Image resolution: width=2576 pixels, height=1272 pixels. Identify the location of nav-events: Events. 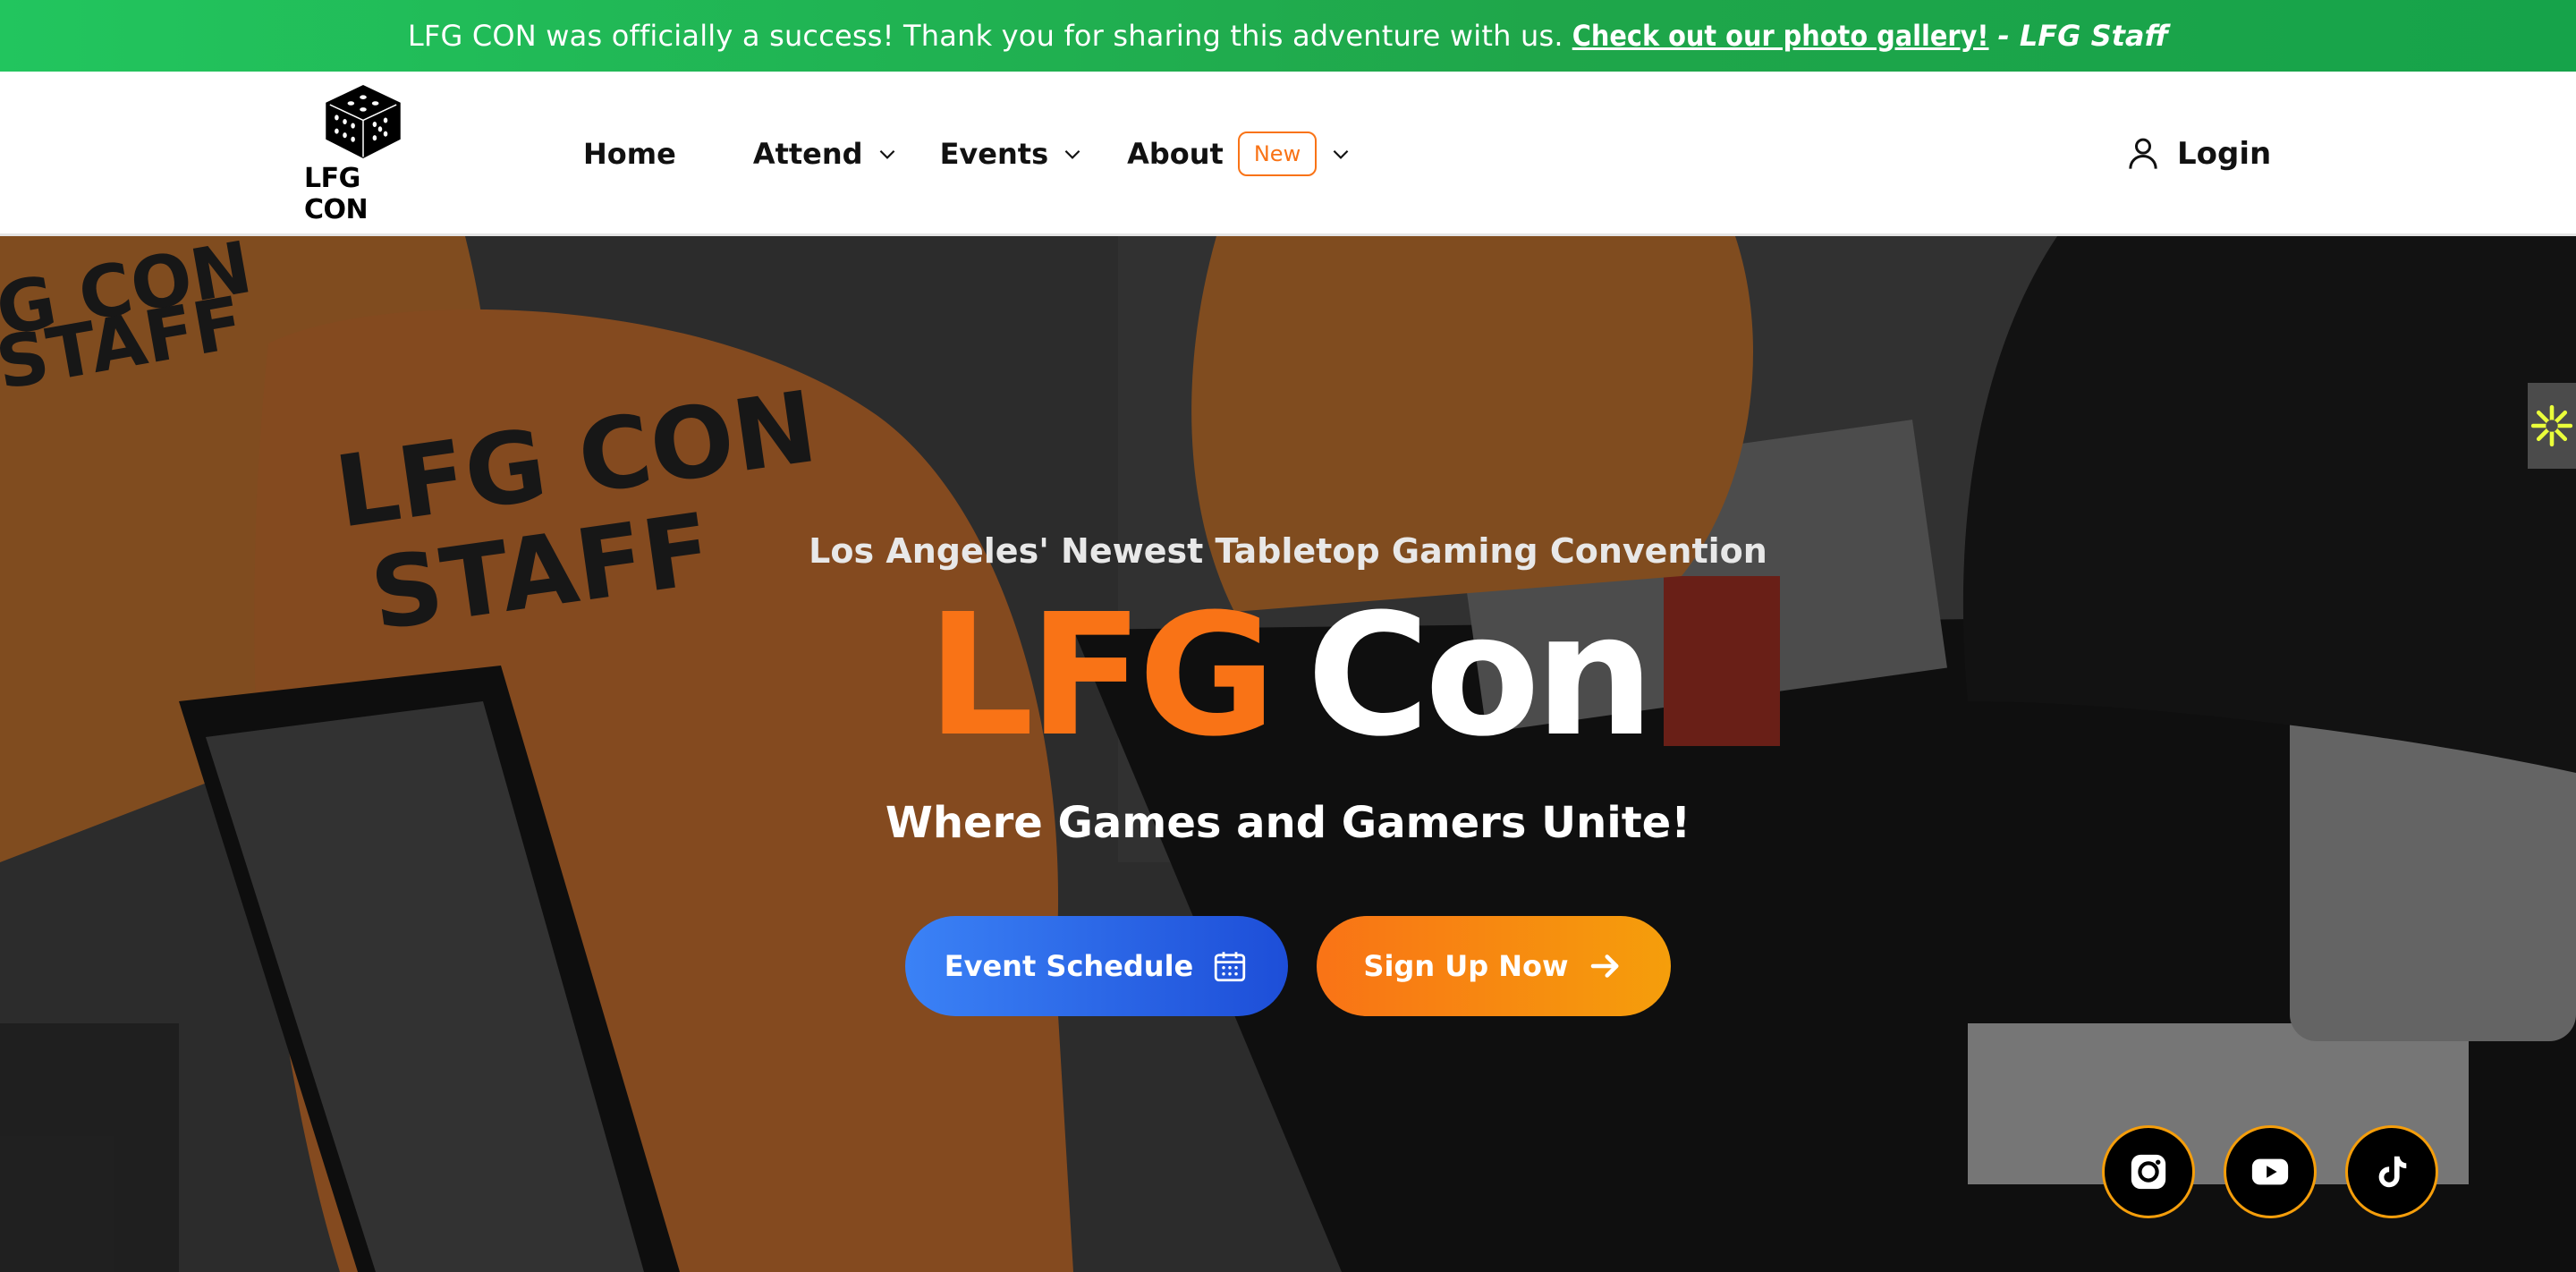
(1012, 154).